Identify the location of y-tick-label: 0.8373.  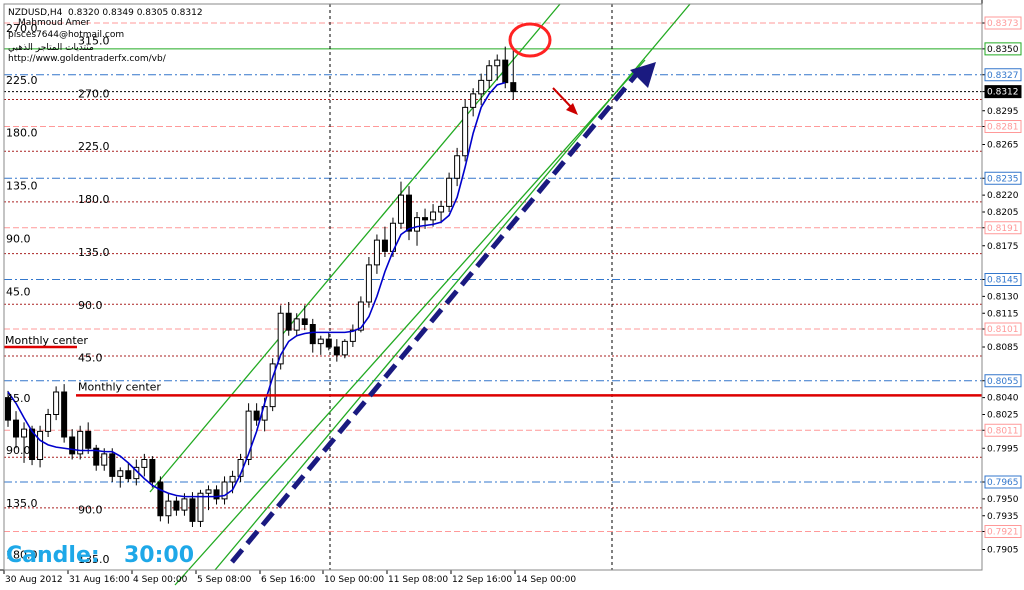
(1003, 24).